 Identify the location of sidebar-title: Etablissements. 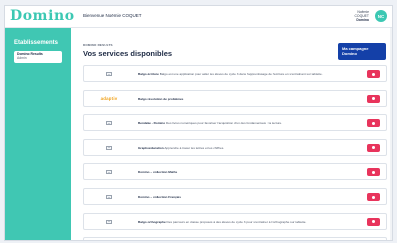
(36, 43).